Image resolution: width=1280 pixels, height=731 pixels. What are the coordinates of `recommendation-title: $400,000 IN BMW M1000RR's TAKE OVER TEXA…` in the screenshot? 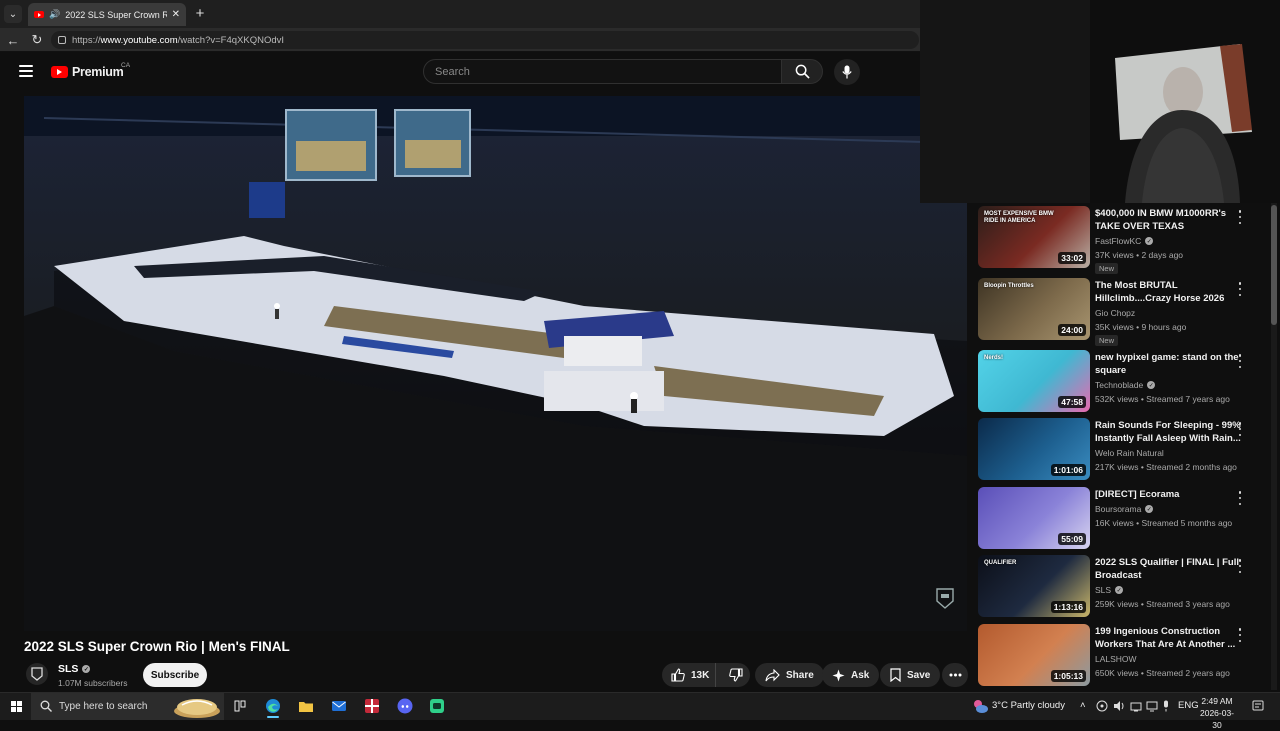 It's located at (1168, 220).